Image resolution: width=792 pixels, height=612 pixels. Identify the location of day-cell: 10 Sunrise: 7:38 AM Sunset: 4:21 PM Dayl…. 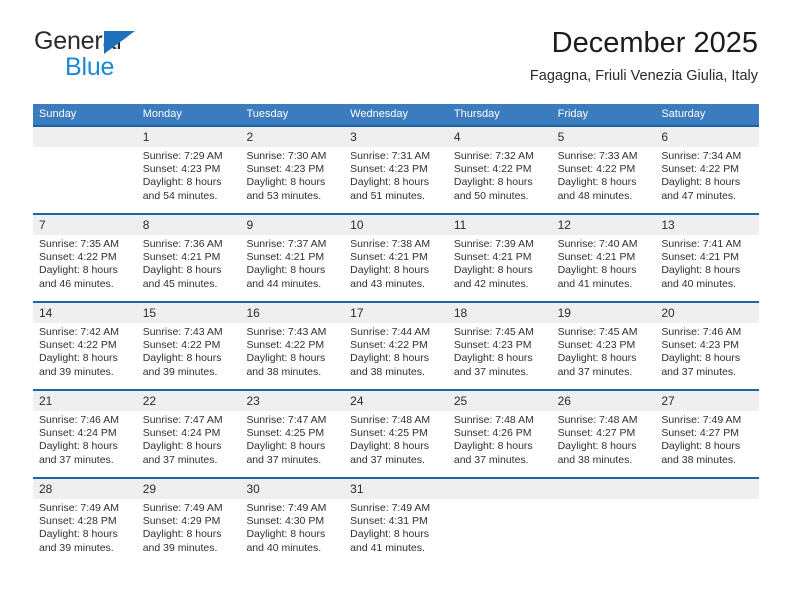
(396, 258).